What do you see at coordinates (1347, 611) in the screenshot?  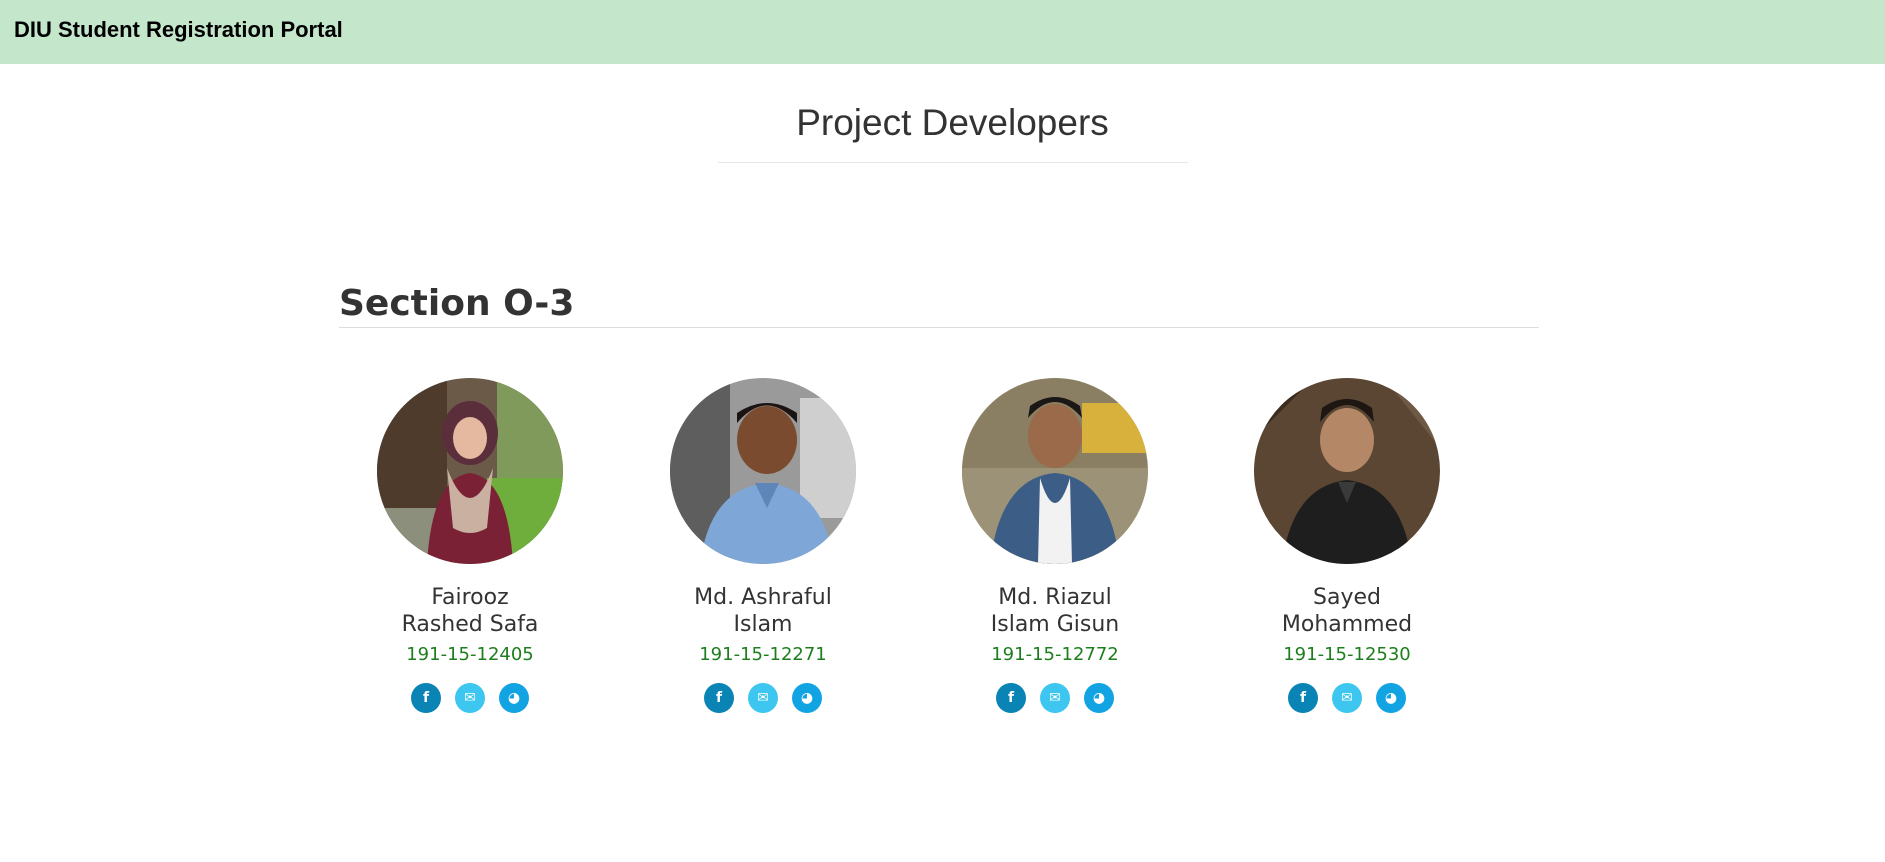 I see `developer-name: Sayed Mohammed` at bounding box center [1347, 611].